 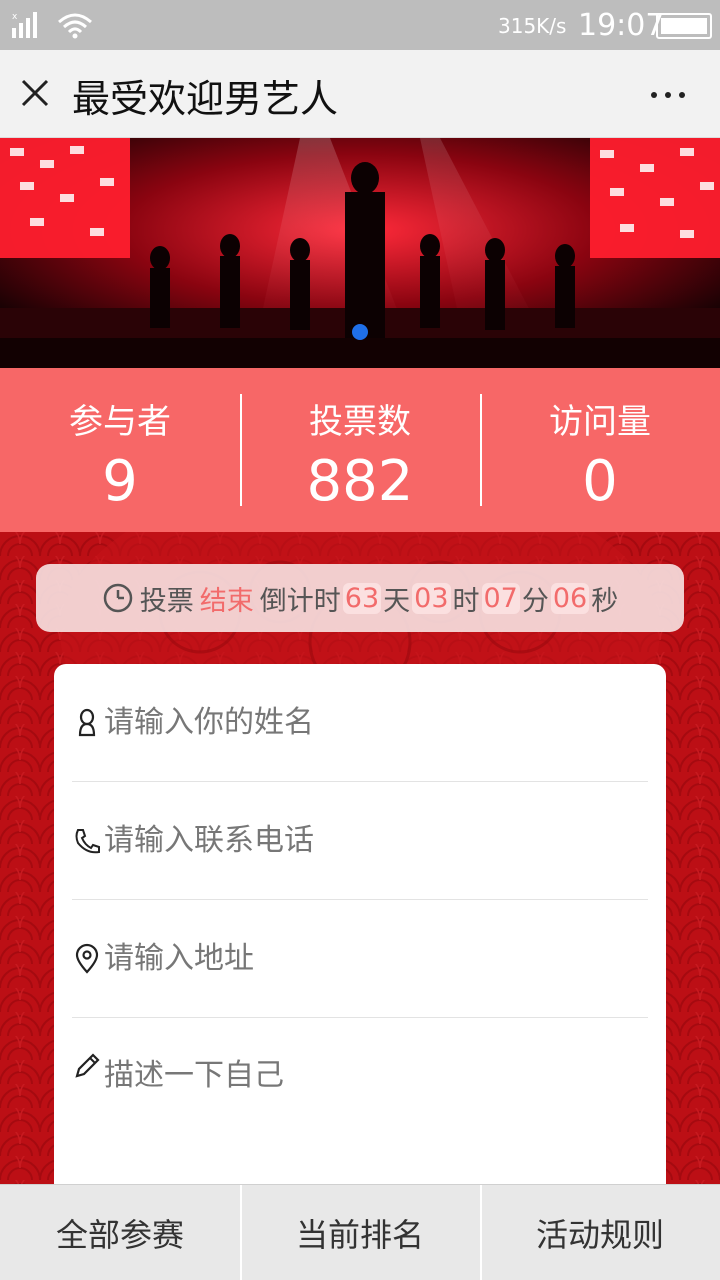 I want to click on countdown-days-unit: 天, so click(x=397, y=601).